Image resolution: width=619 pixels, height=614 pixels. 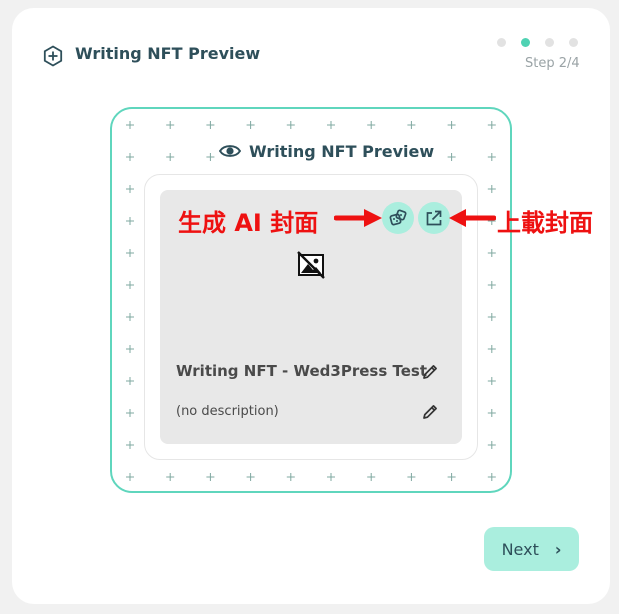 What do you see at coordinates (472, 218) in the screenshot?
I see `annotation-arrow-left` at bounding box center [472, 218].